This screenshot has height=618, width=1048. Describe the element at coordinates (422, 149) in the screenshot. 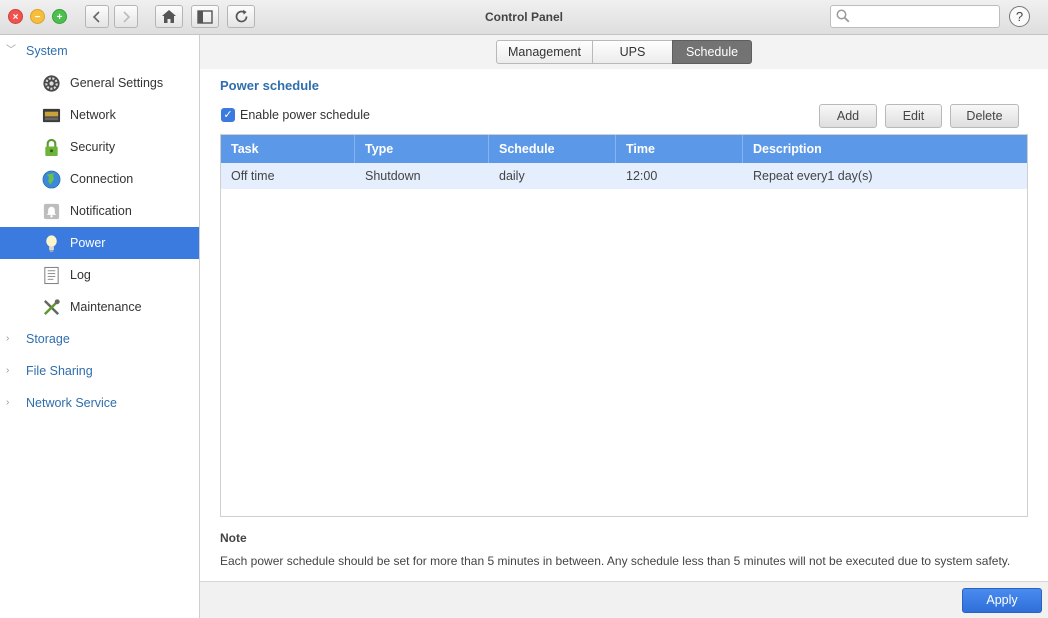

I see `column-header-type: Type` at that location.